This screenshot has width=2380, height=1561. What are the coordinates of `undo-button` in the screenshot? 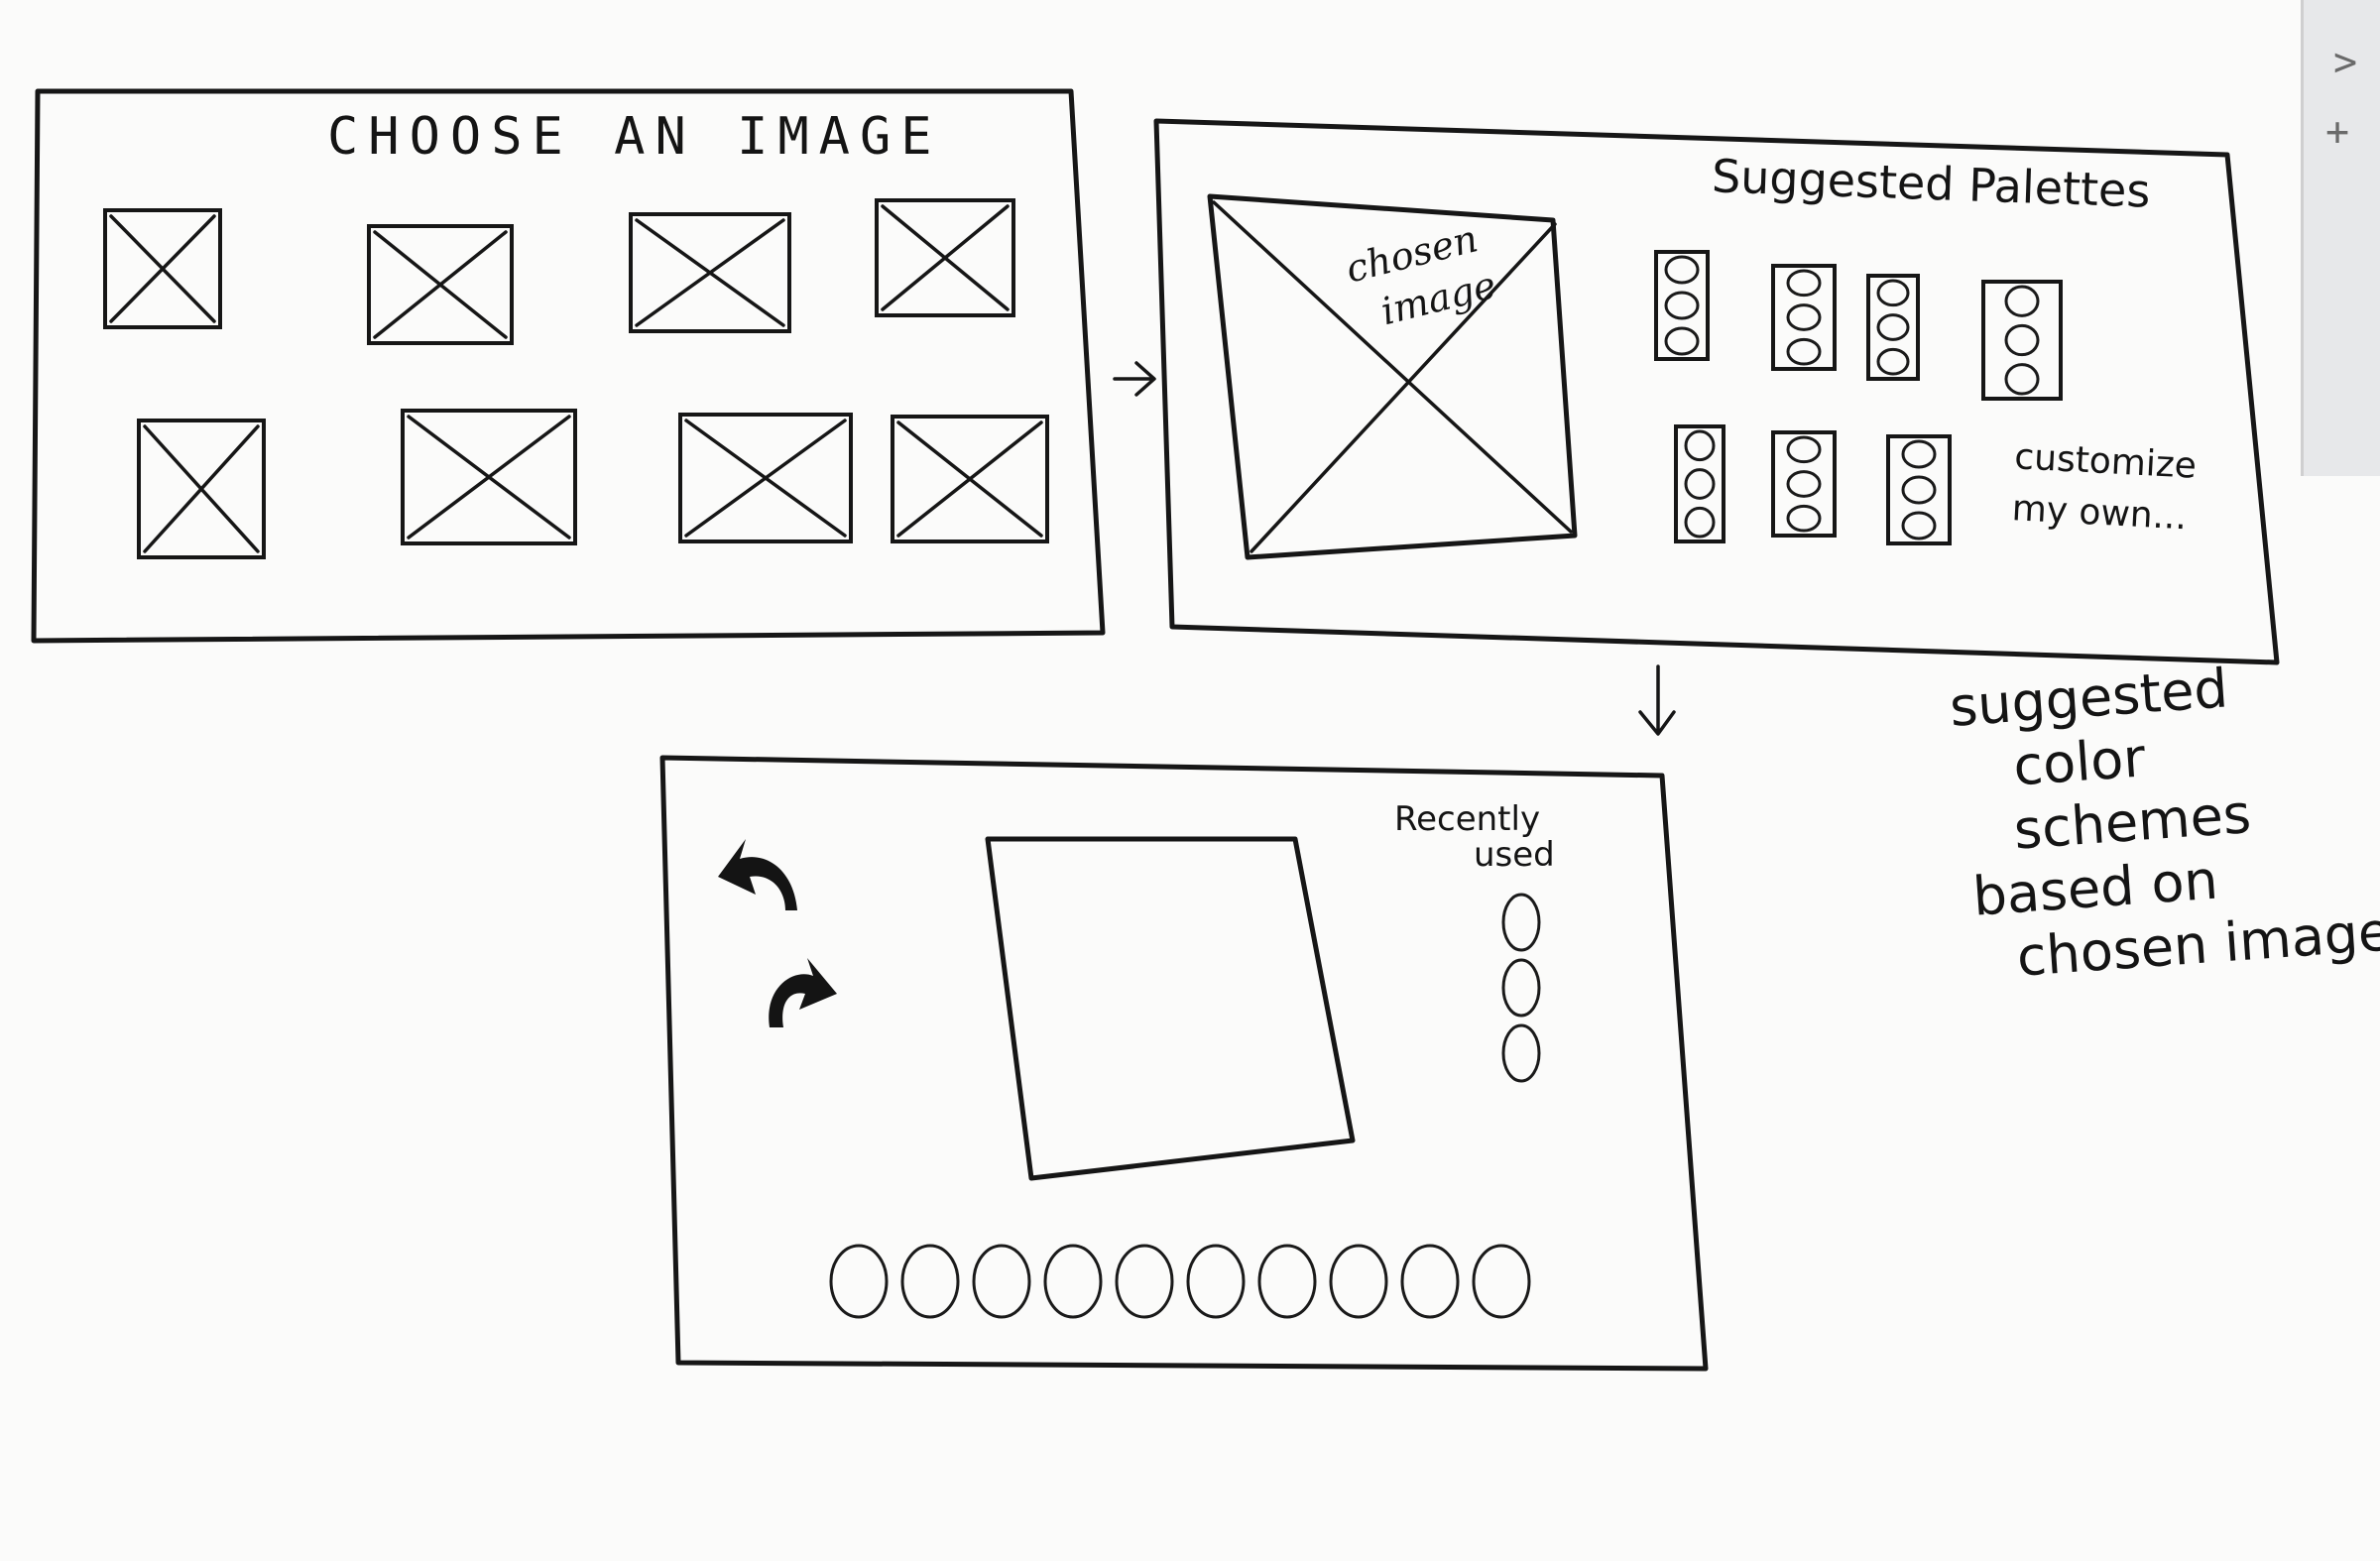 It's located at (757, 874).